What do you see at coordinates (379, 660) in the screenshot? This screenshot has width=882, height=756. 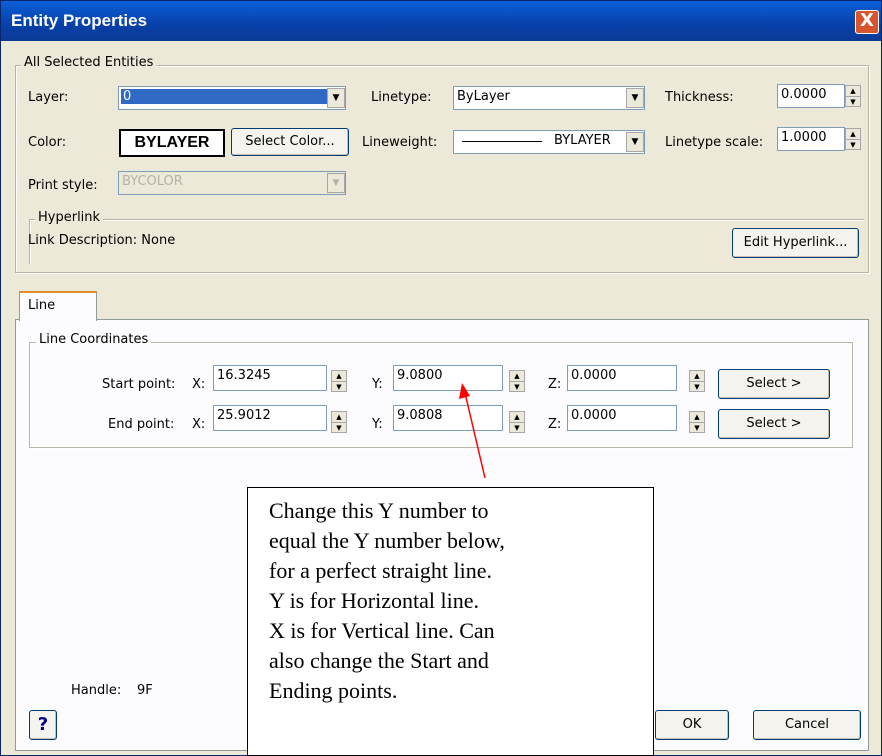 I see `annotation-line: also change the Start and` at bounding box center [379, 660].